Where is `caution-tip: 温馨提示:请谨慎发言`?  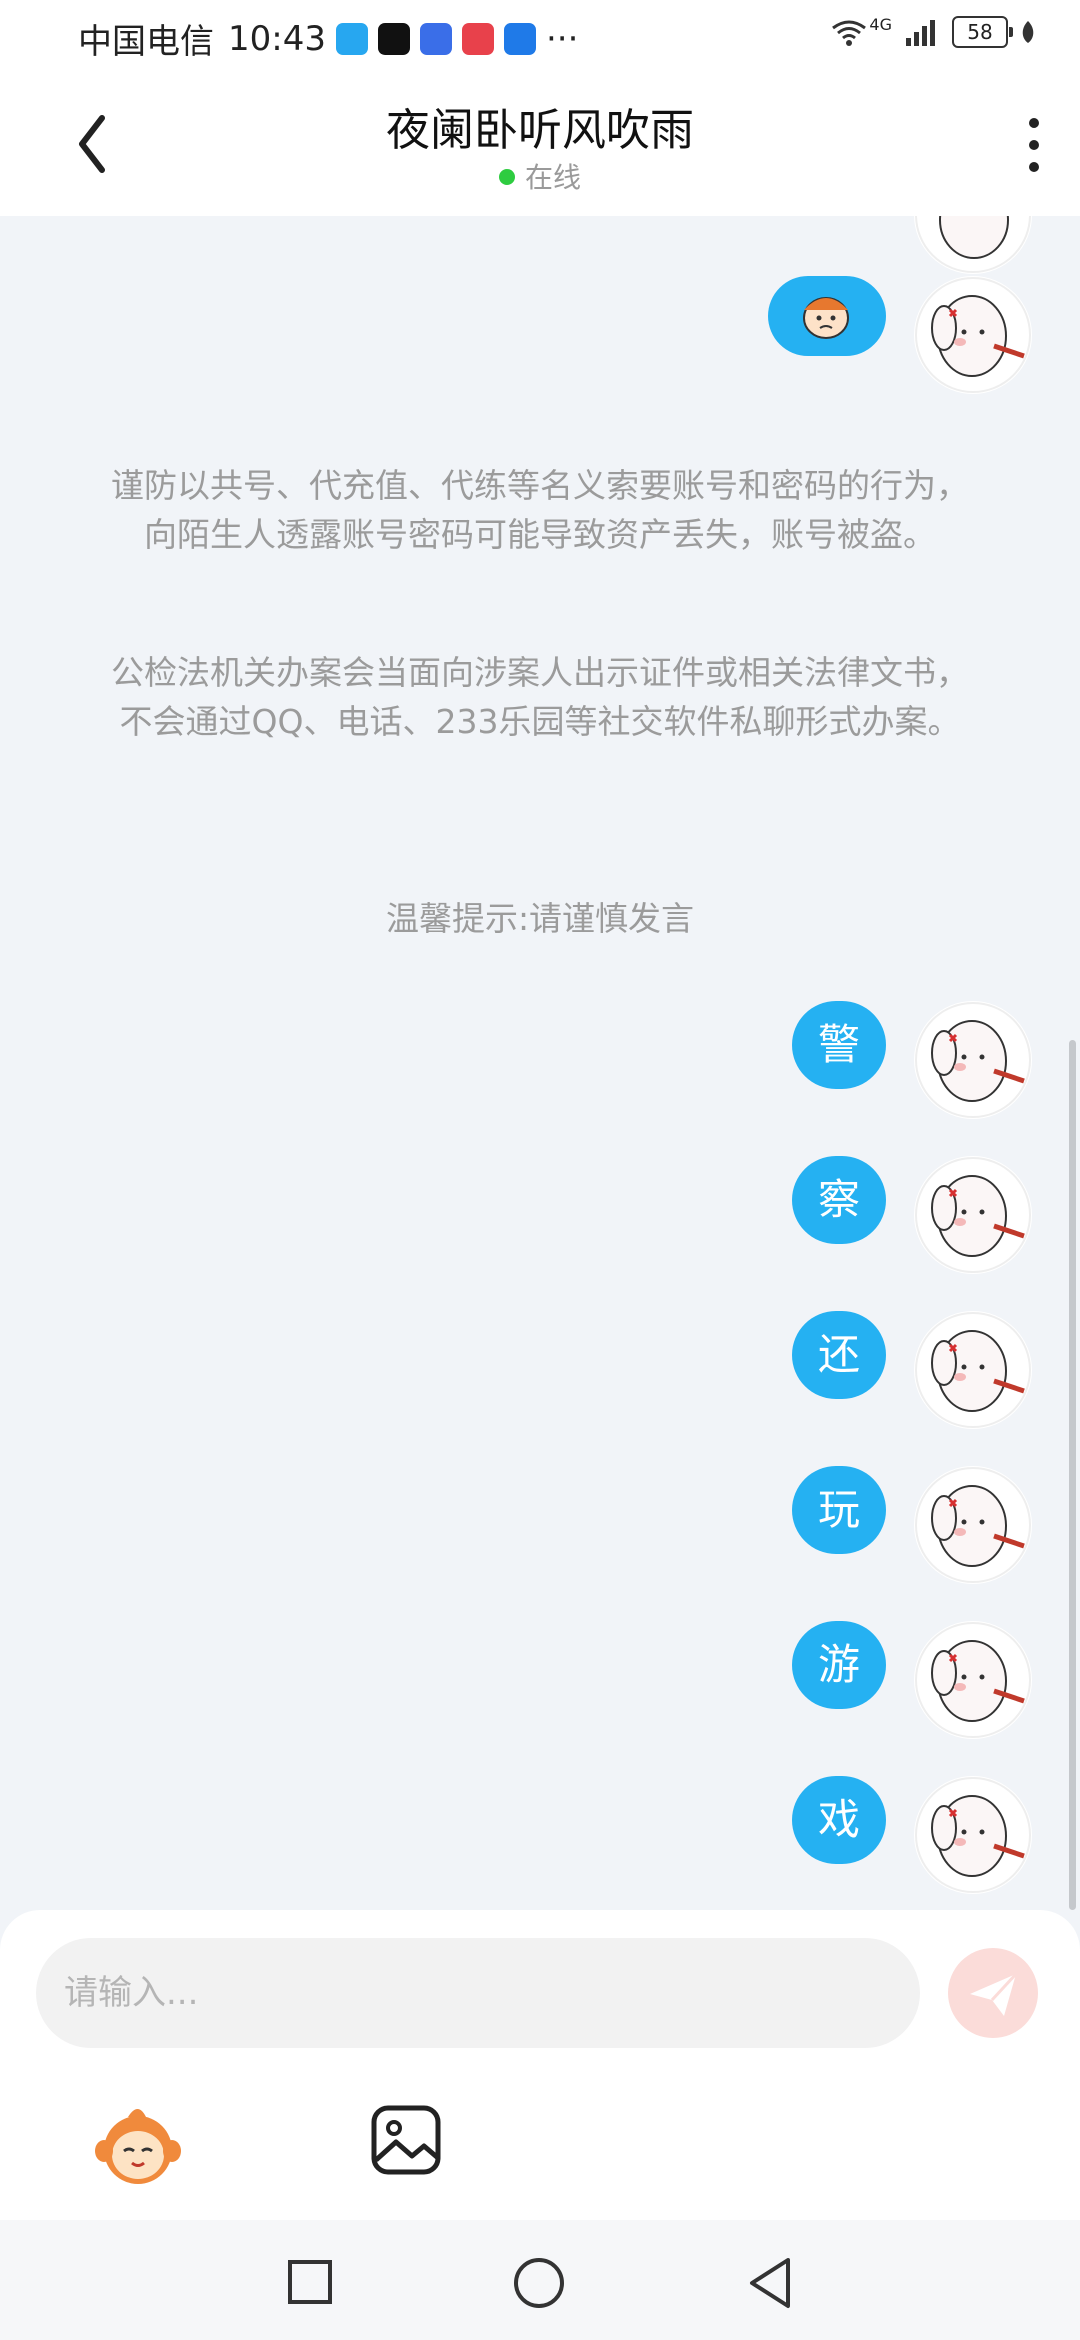 caution-tip: 温馨提示:请谨慎发言 is located at coordinates (540, 918).